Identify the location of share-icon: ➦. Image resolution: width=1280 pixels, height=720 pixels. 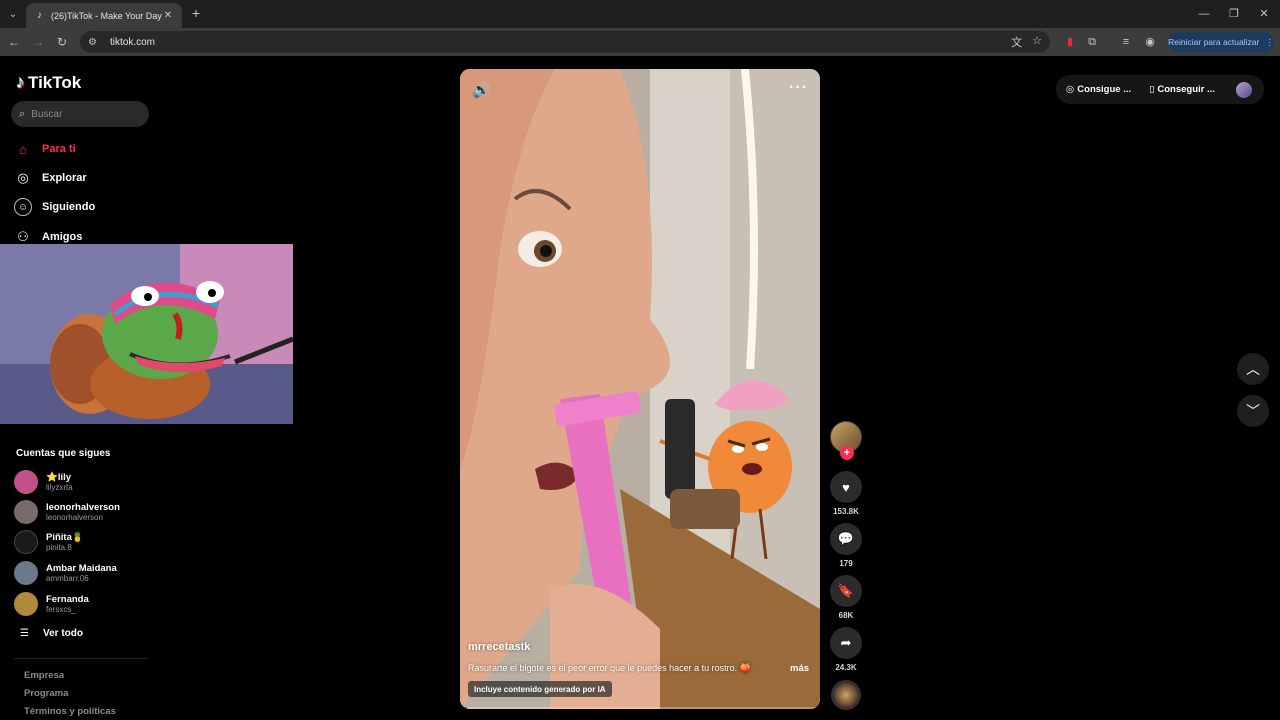
(846, 643).